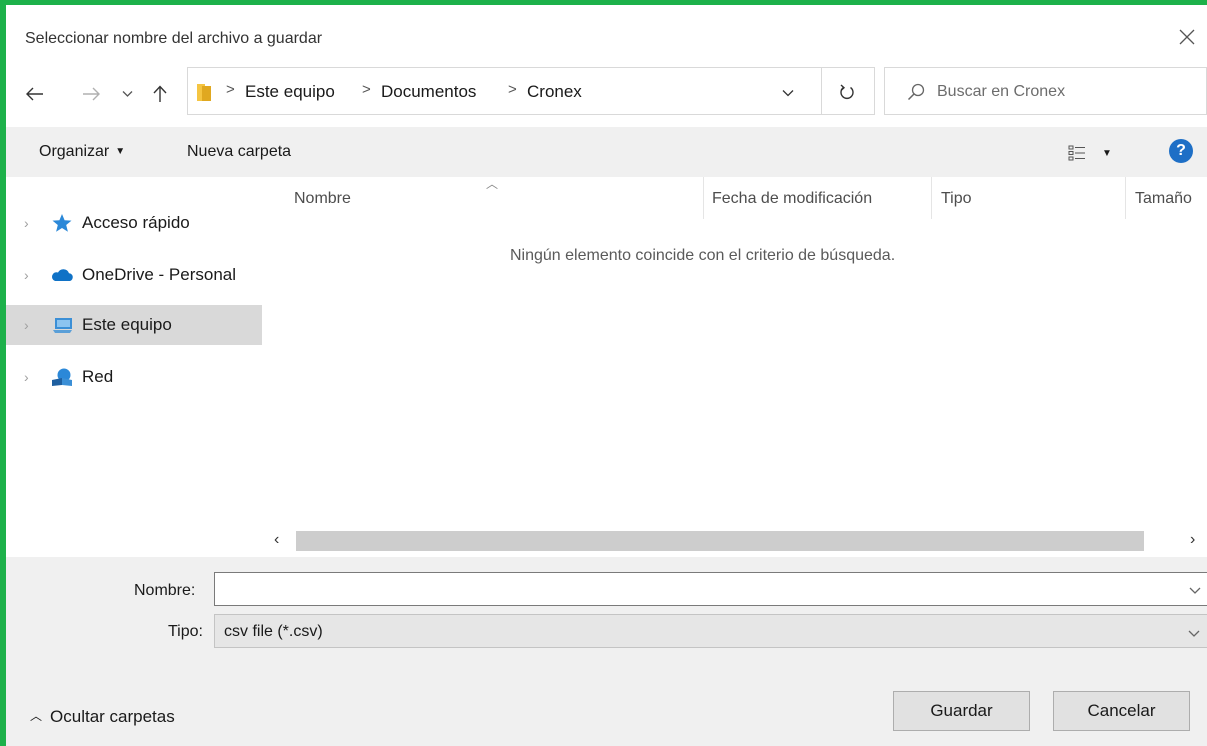 The width and height of the screenshot is (1207, 746). What do you see at coordinates (159, 274) in the screenshot?
I see `sidebar-item-label: OneDrive - Personal` at bounding box center [159, 274].